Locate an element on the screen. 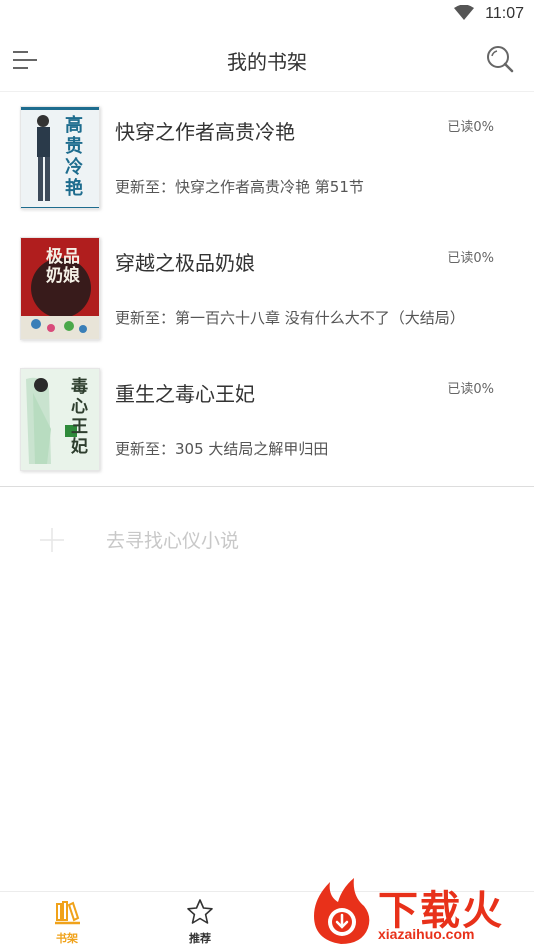 This screenshot has height=949, width=534. star-icon is located at coordinates (200, 911).